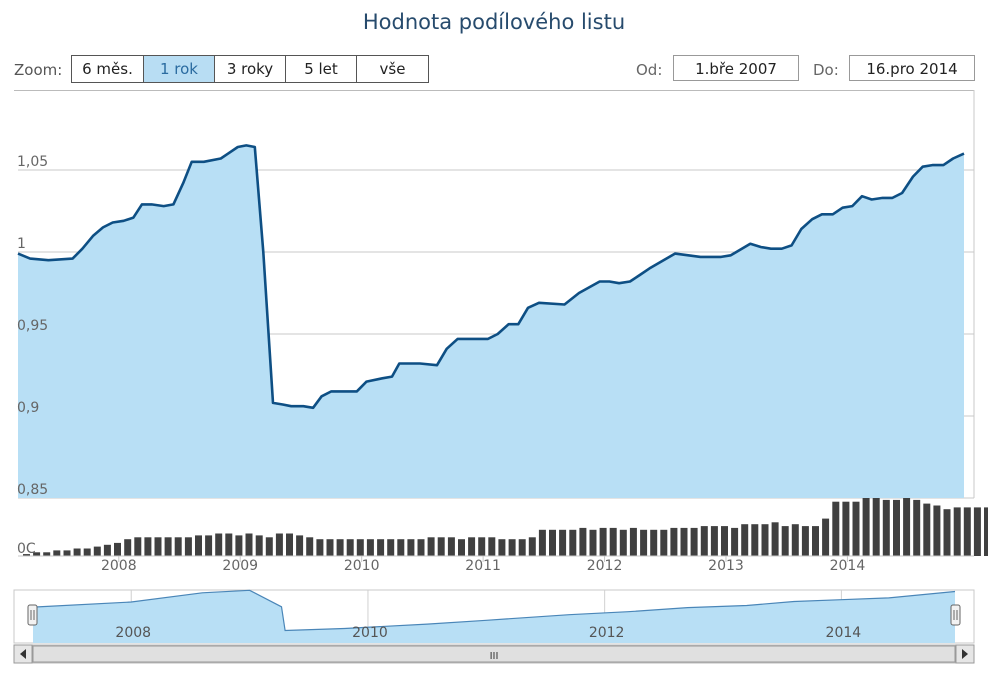 The width and height of the screenshot is (988, 683). What do you see at coordinates (605, 566) in the screenshot?
I see `x-tick-label: 2012` at bounding box center [605, 566].